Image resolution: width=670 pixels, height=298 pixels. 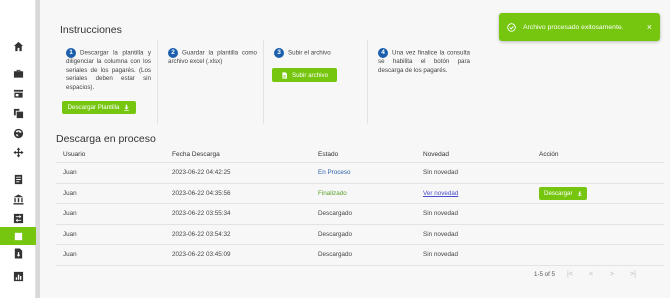 I want to click on briefcase-icon, so click(x=18, y=73).